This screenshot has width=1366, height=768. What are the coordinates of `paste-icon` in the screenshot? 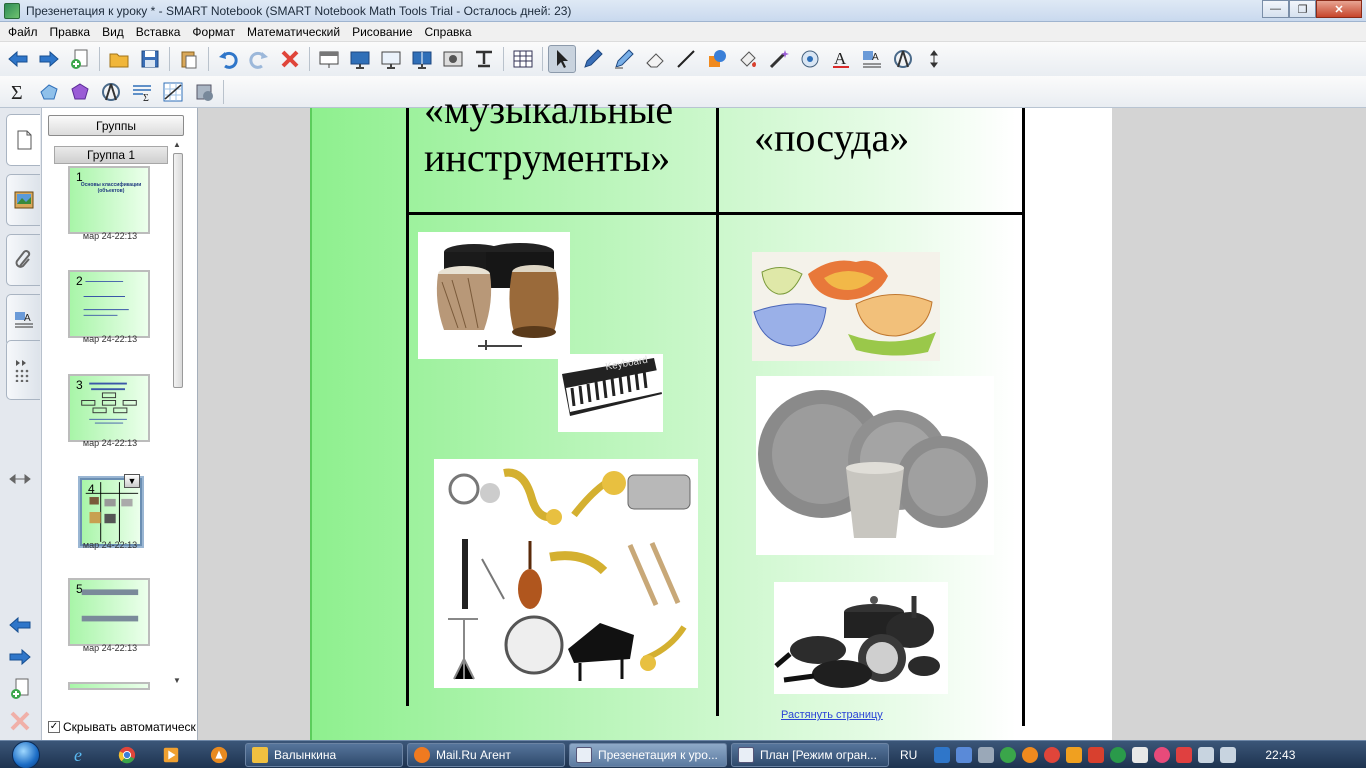 It's located at (189, 59).